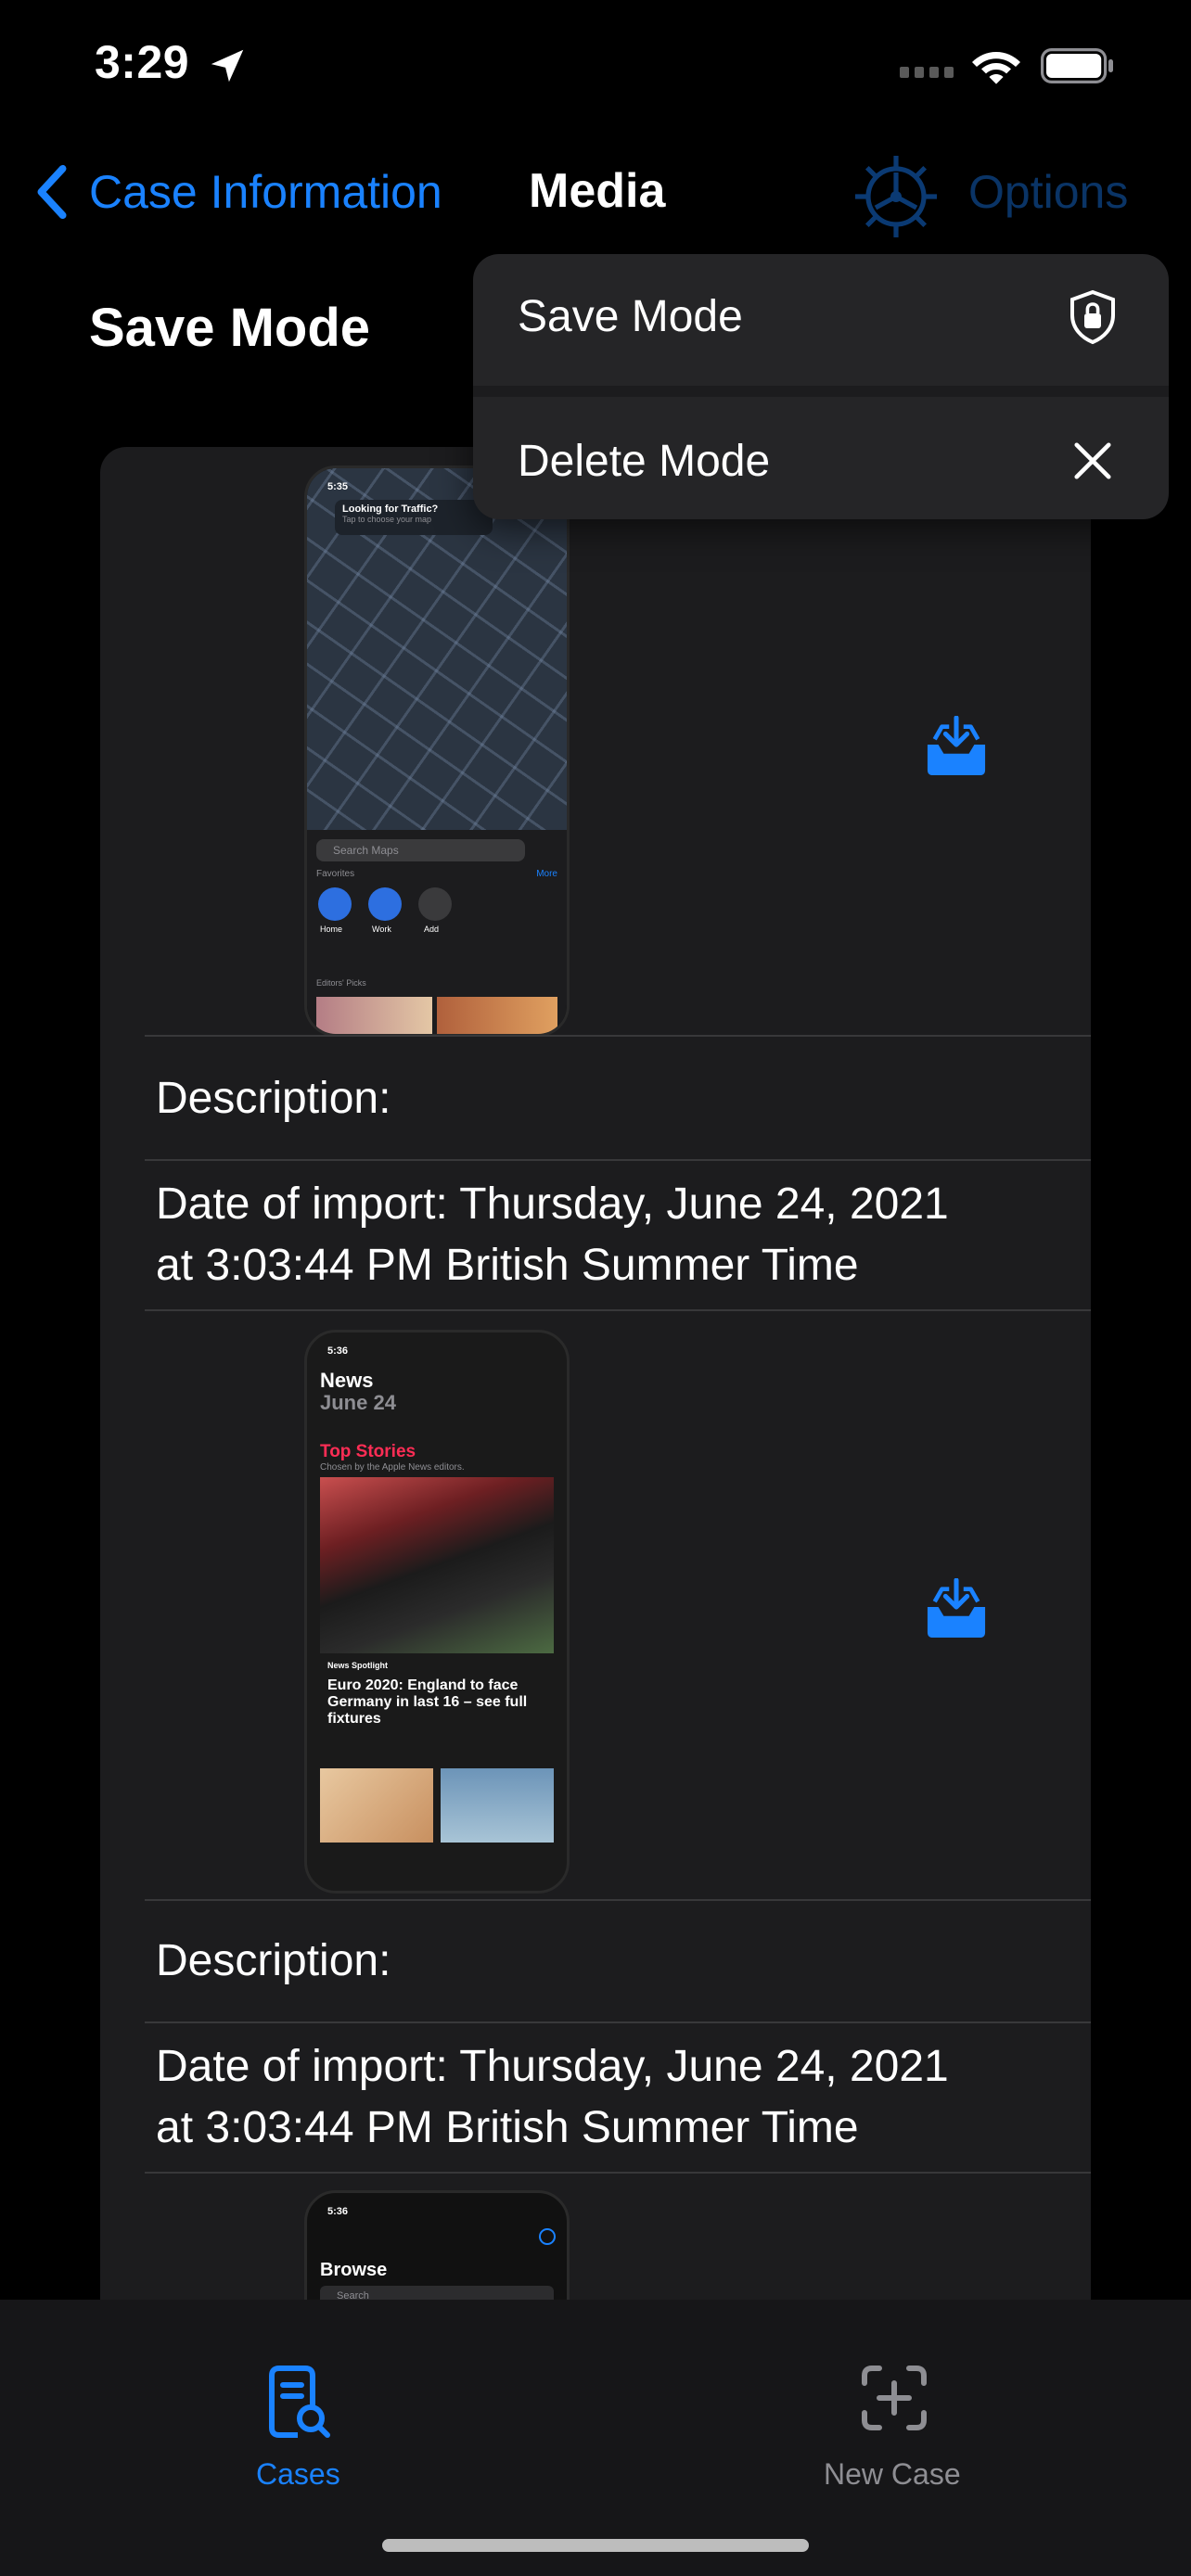  I want to click on menu-divider, so click(821, 391).